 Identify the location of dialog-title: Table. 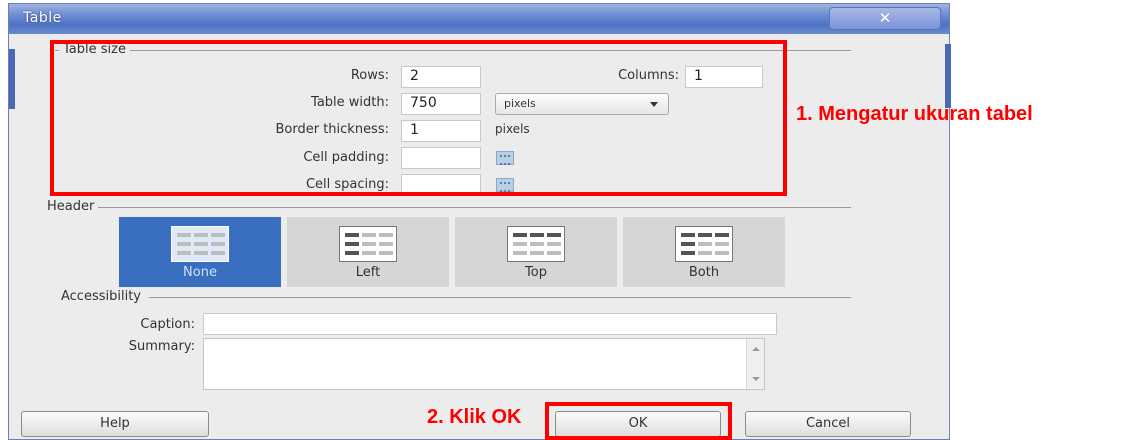
(42, 18).